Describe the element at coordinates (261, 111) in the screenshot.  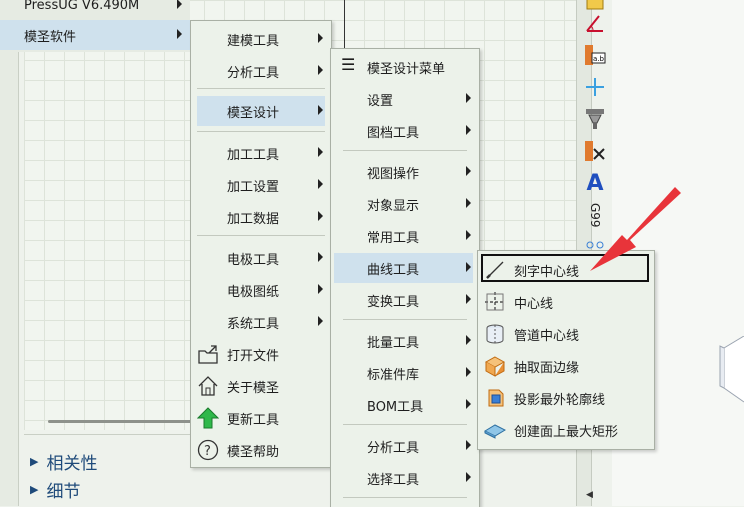
I see `menu-item-mosheng-design: 模圣设计` at that location.